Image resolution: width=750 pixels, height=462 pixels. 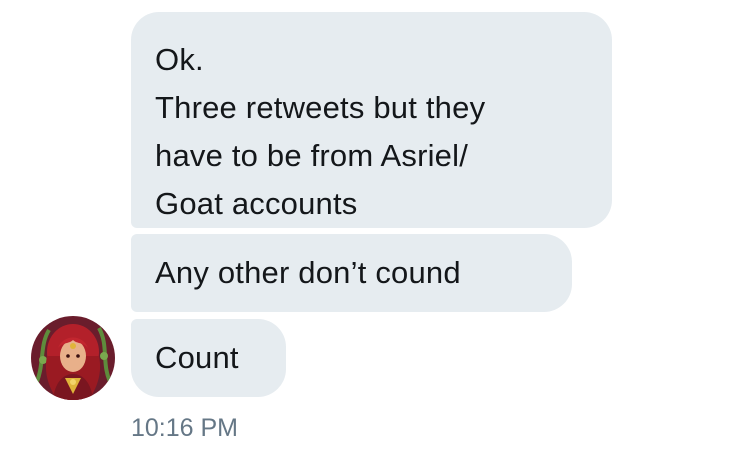 I want to click on message-text: Any other don’t cound, so click(x=308, y=272).